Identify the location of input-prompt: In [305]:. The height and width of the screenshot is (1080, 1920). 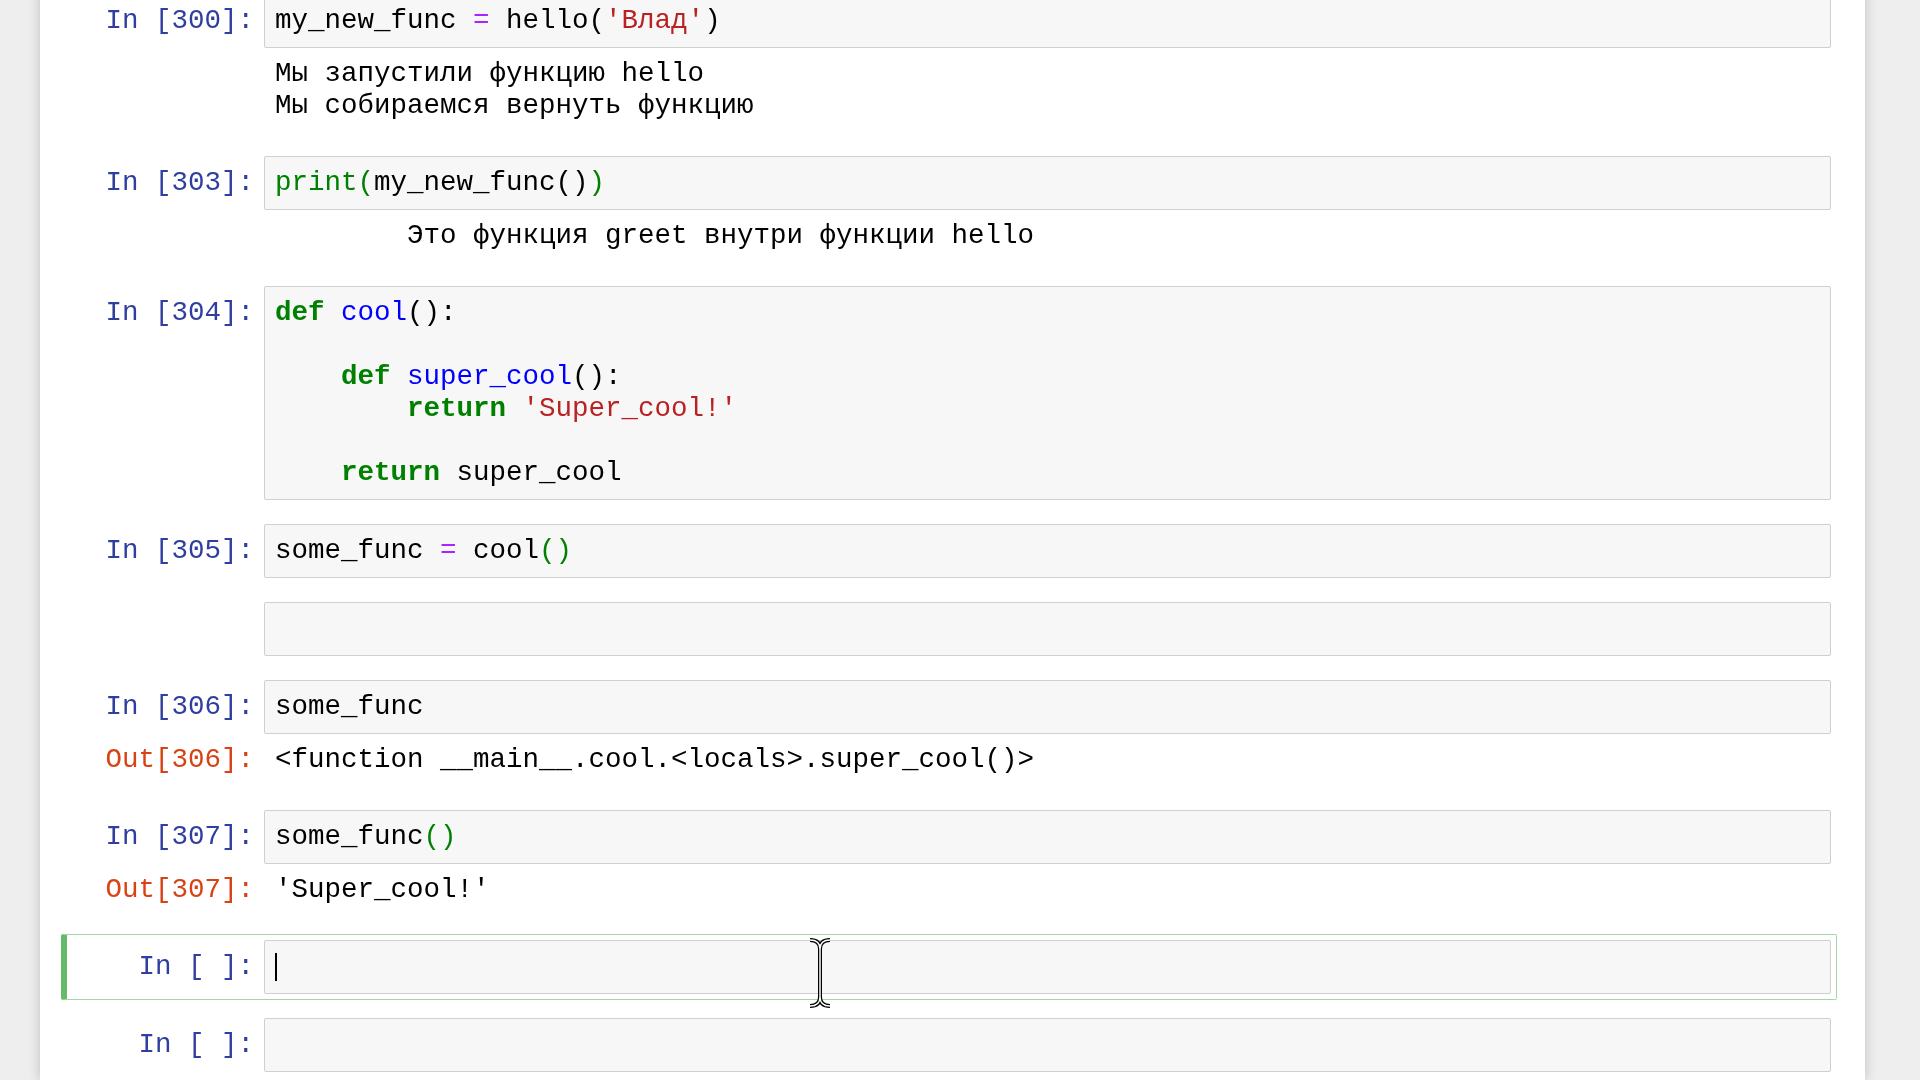
(179, 550).